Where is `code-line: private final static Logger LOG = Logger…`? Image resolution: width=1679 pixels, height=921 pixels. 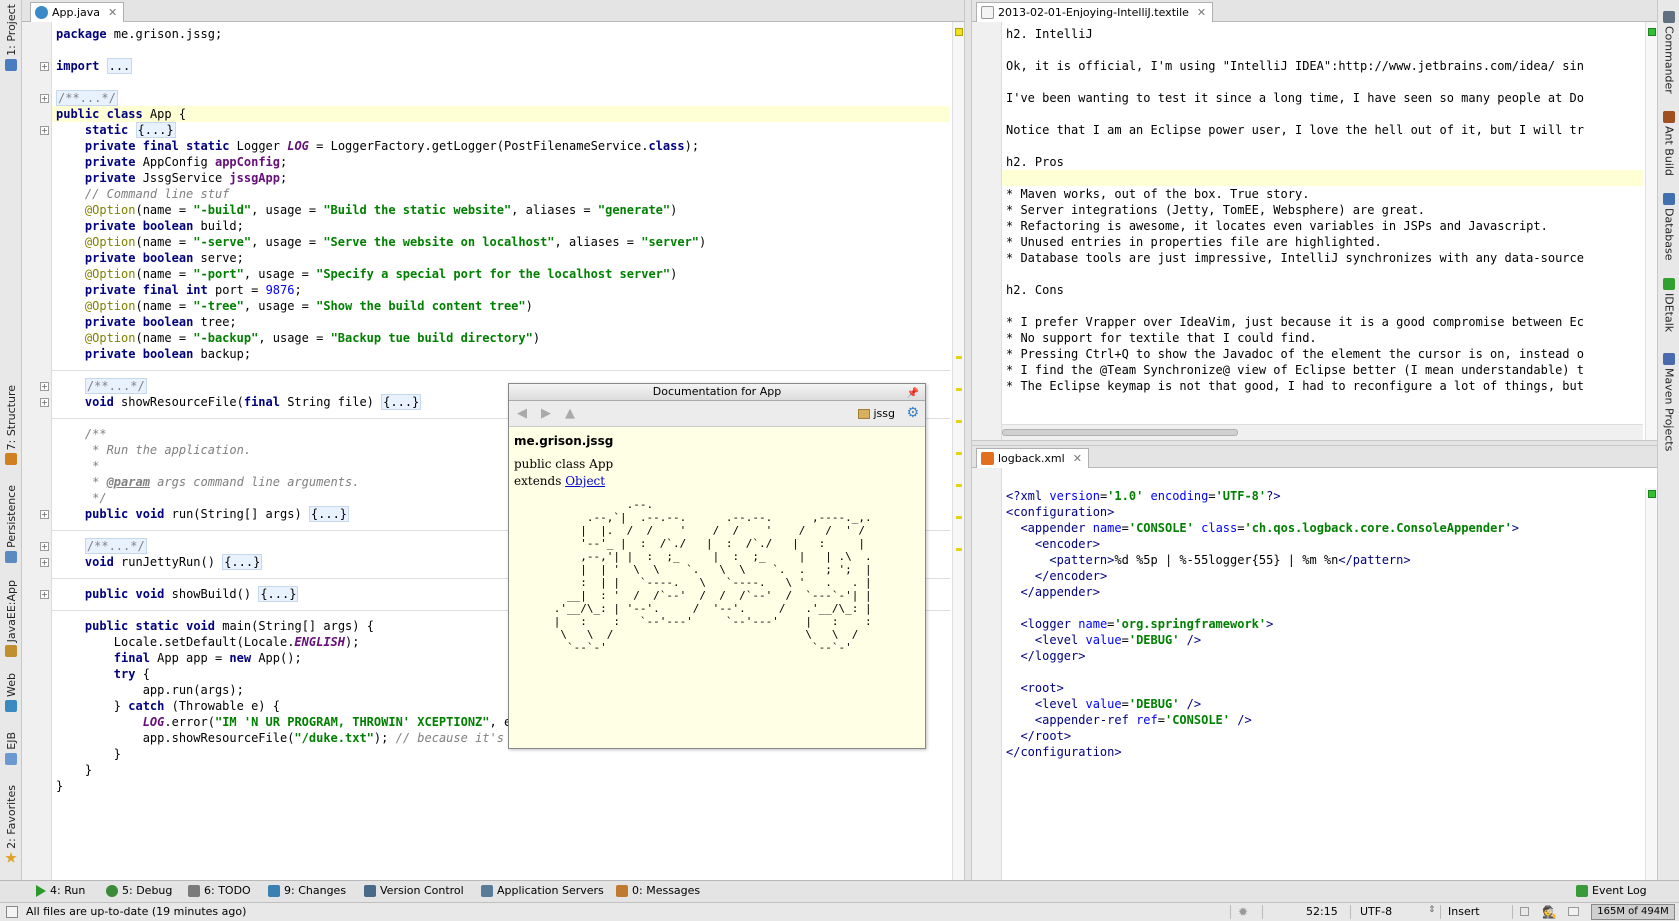 code-line: private final static Logger LOG = Logger… is located at coordinates (501, 146).